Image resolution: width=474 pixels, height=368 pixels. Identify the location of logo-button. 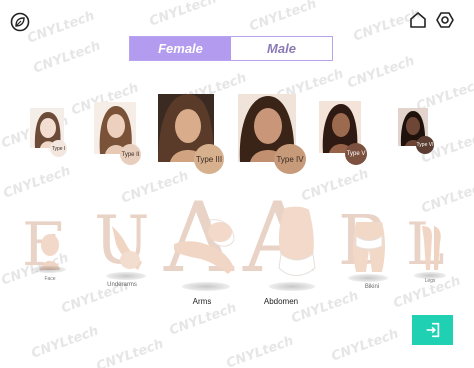
(20, 22).